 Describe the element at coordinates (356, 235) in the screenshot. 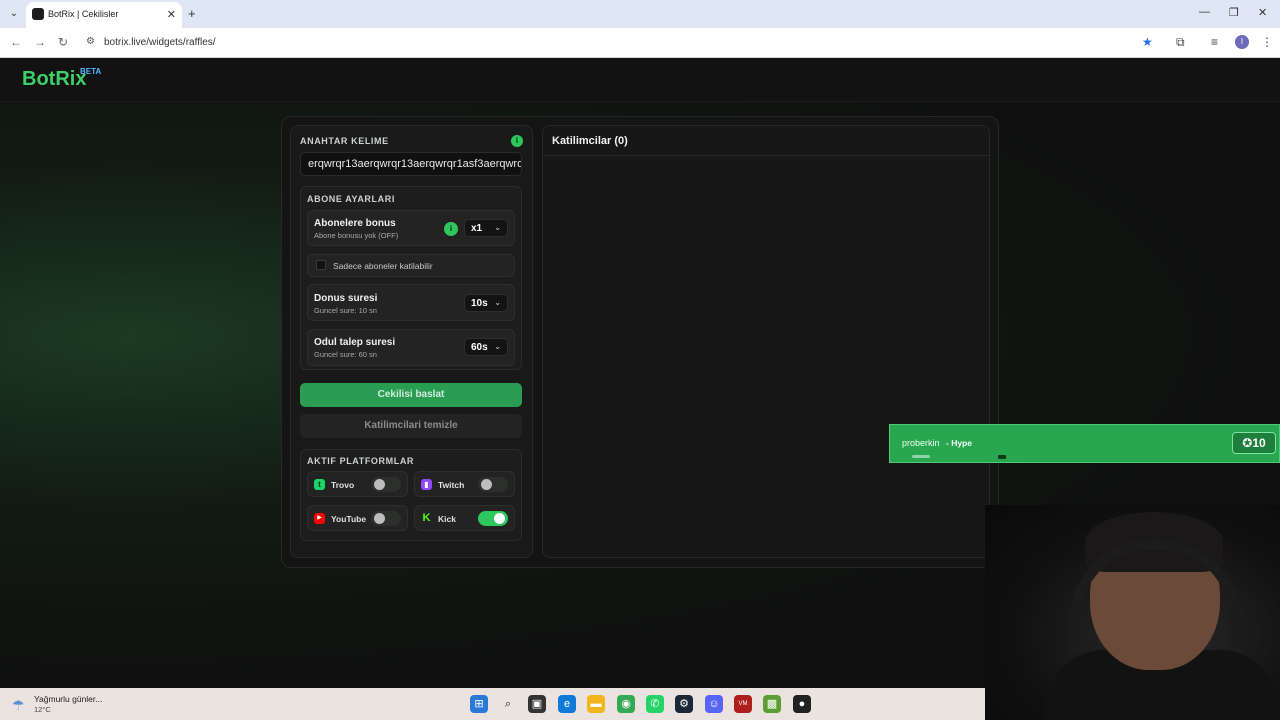

I see `sub-bonus-subtitle: Abone bonusu yok (OFF)` at that location.